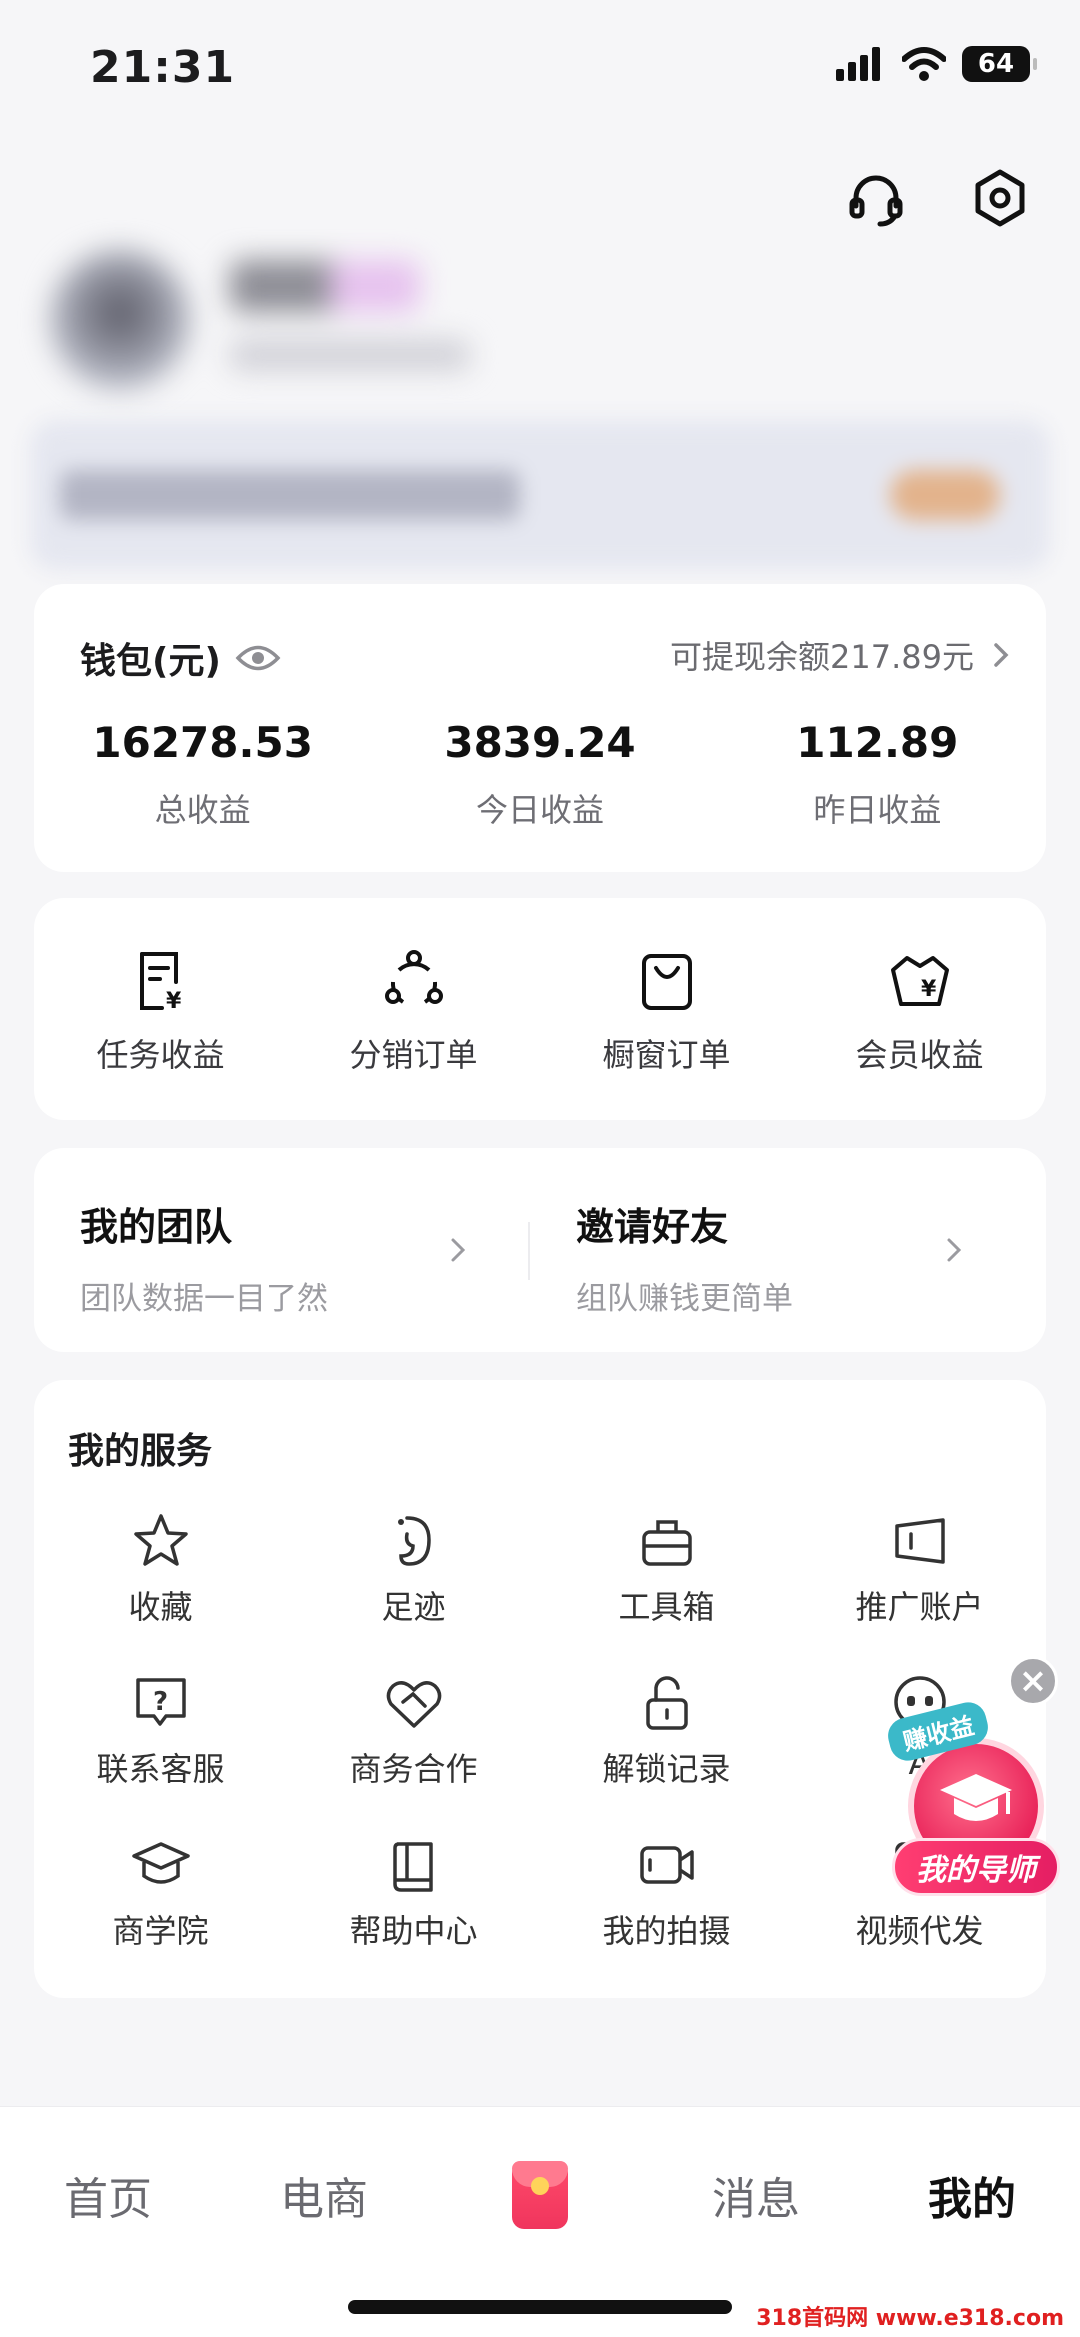 This screenshot has height=2337, width=1080. What do you see at coordinates (413, 1055) in the screenshot?
I see `order-label: 分销订单` at bounding box center [413, 1055].